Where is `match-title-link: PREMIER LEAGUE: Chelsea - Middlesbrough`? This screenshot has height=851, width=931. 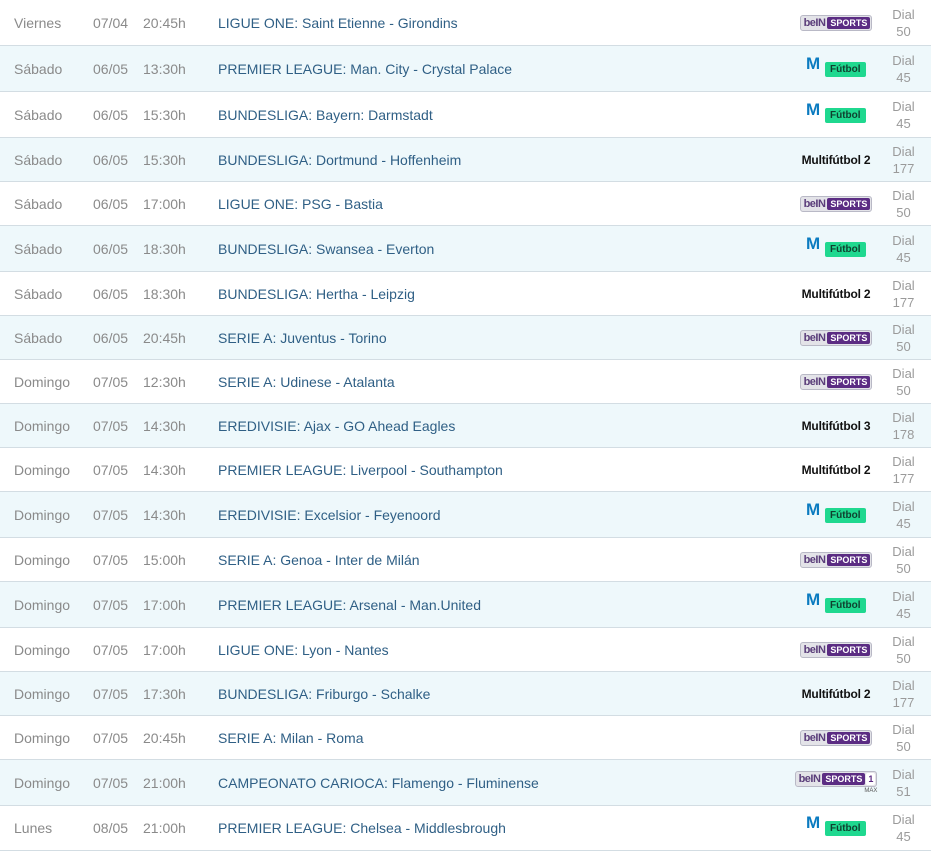 match-title-link: PREMIER LEAGUE: Chelsea - Middlesbrough is located at coordinates (502, 828).